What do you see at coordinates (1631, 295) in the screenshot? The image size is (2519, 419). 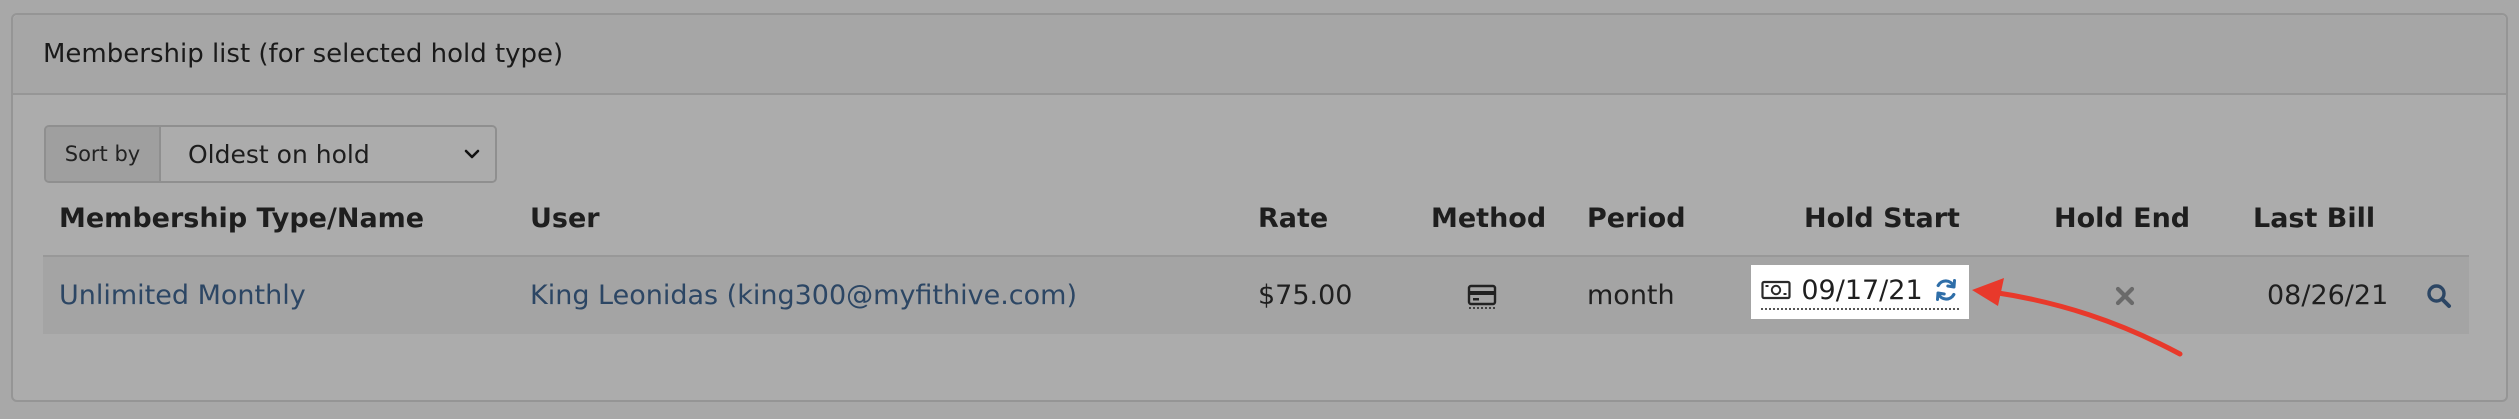 I see `period-value: month` at bounding box center [1631, 295].